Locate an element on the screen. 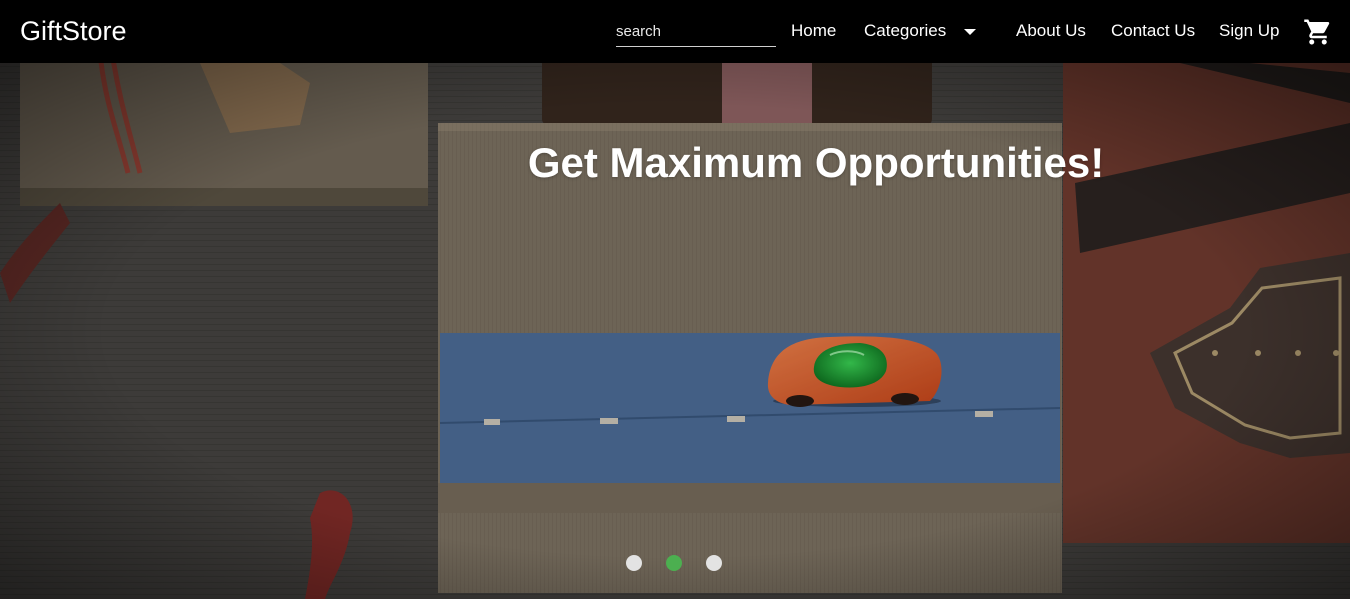  search-input is located at coordinates (696, 31).